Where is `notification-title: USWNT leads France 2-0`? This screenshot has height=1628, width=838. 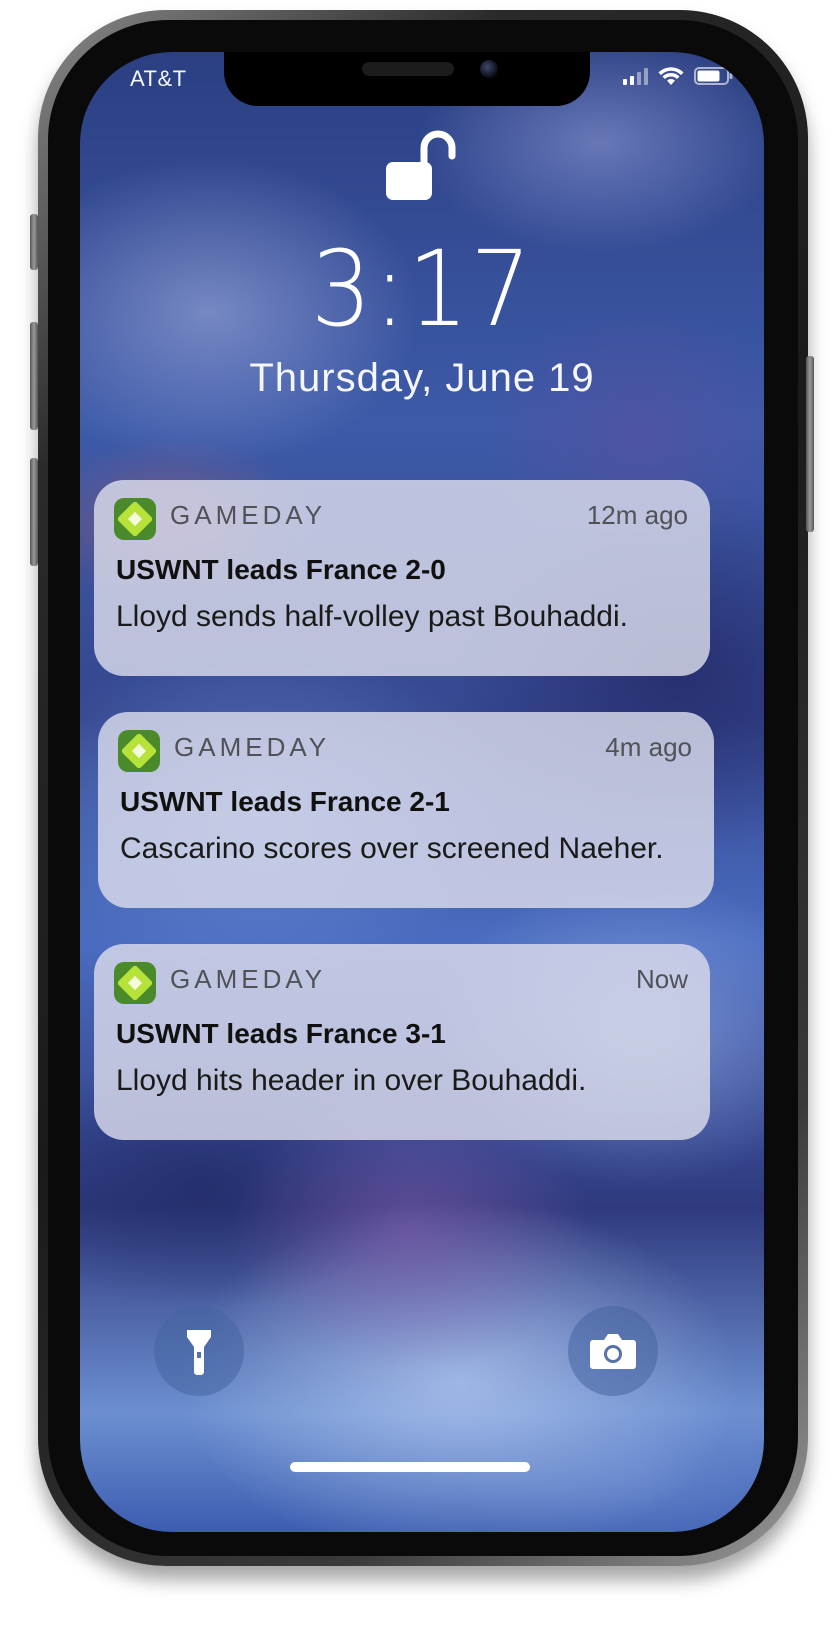
notification-title: USWNT leads France 2-0 is located at coordinates (281, 569).